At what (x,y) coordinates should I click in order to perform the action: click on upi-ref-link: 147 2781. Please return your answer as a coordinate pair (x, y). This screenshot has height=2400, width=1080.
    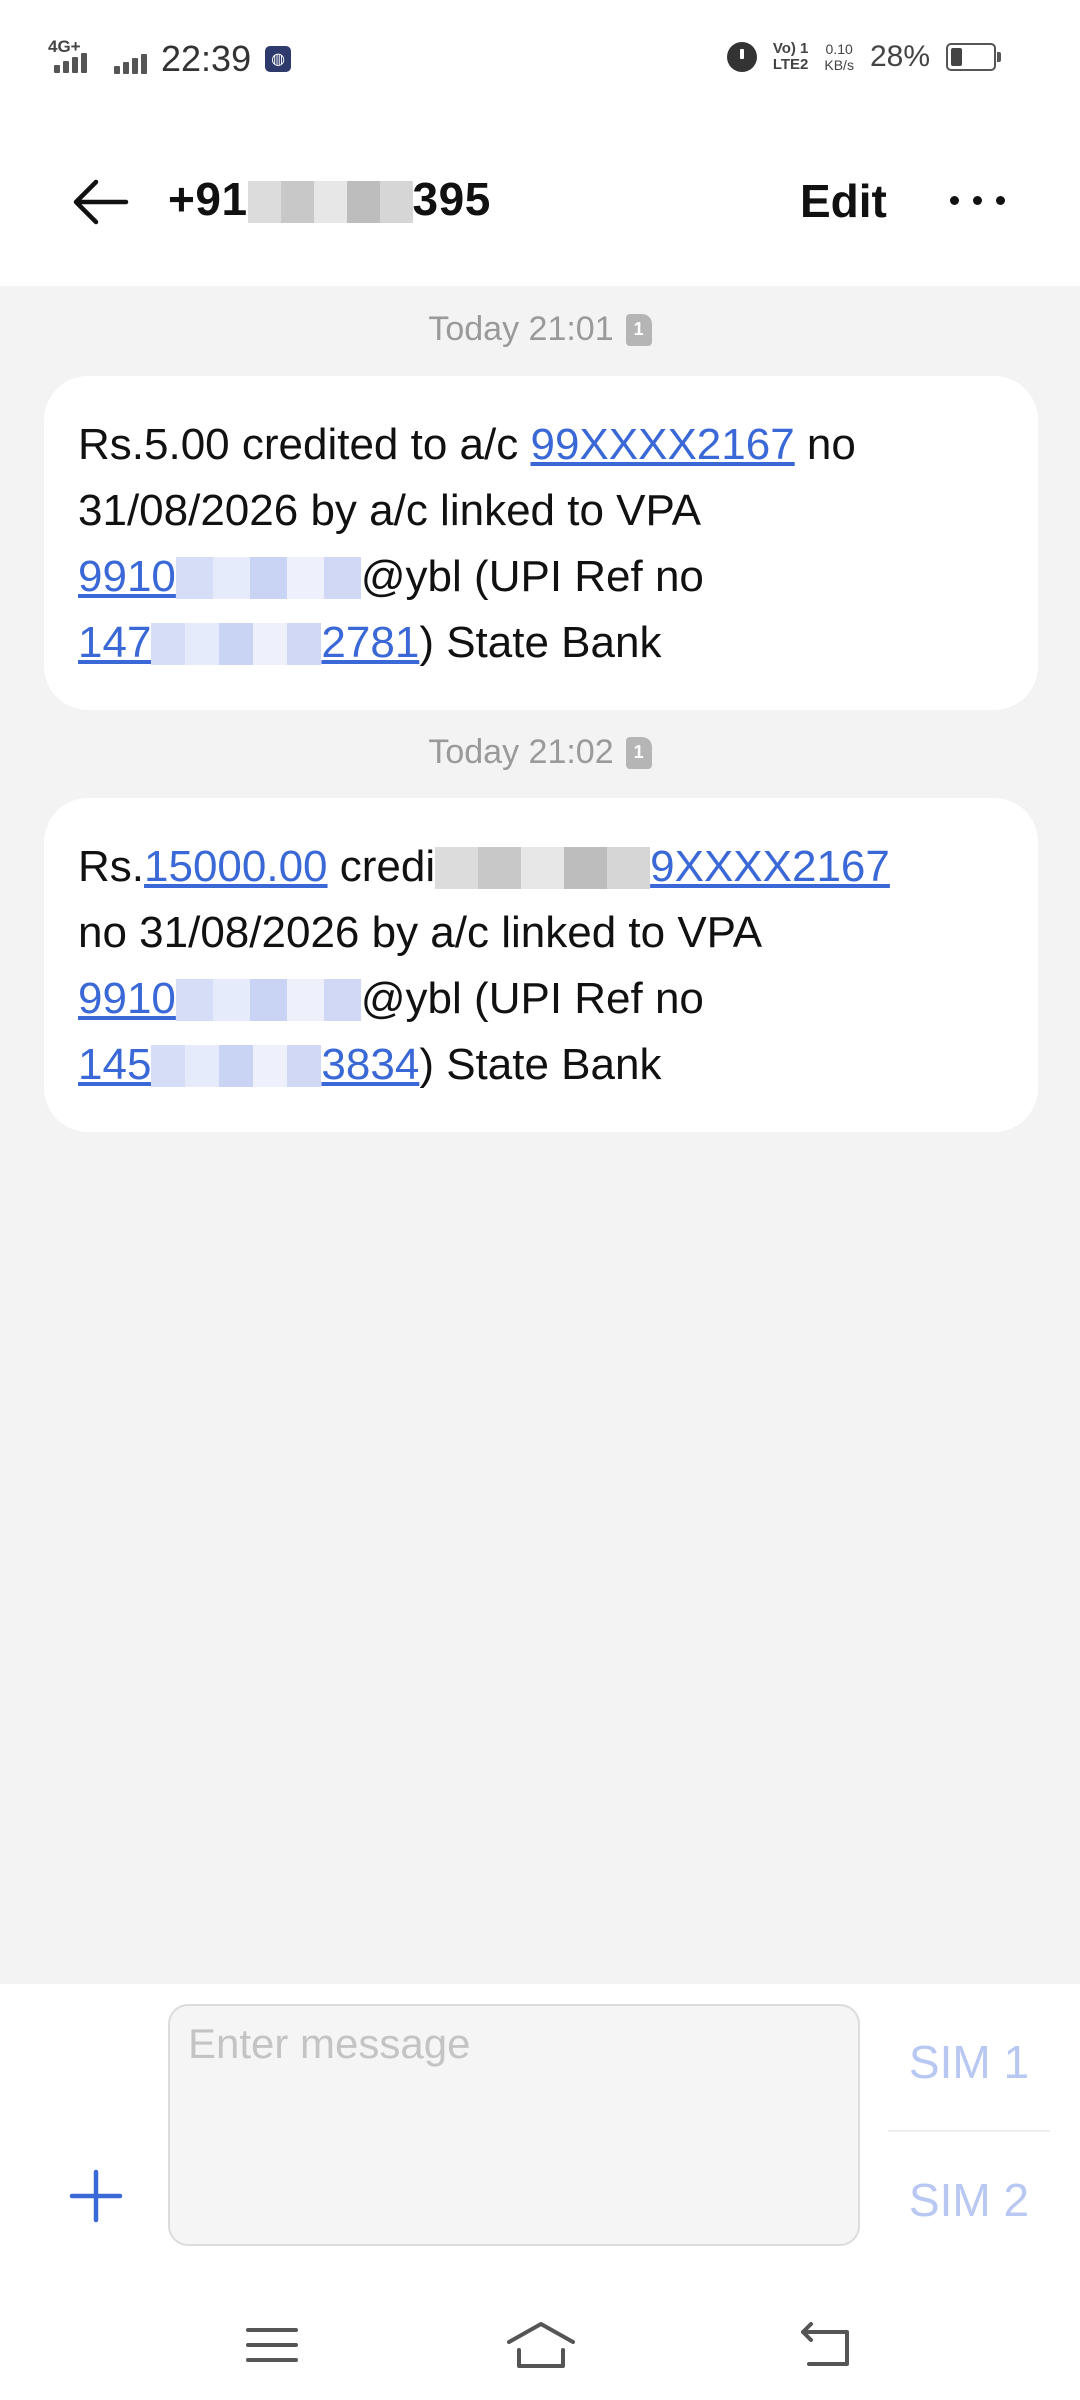
    Looking at the image, I should click on (248, 642).